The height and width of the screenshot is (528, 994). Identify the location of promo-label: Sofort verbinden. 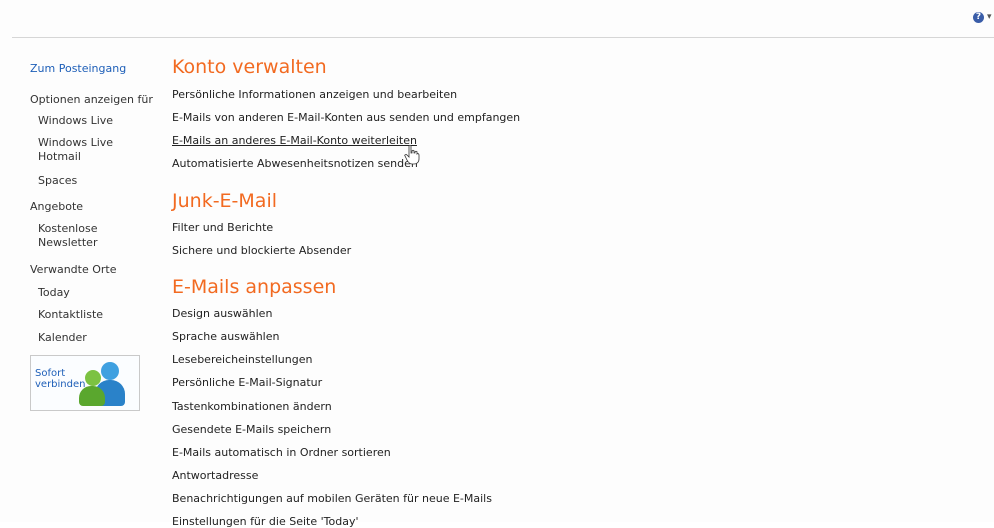
(60, 379).